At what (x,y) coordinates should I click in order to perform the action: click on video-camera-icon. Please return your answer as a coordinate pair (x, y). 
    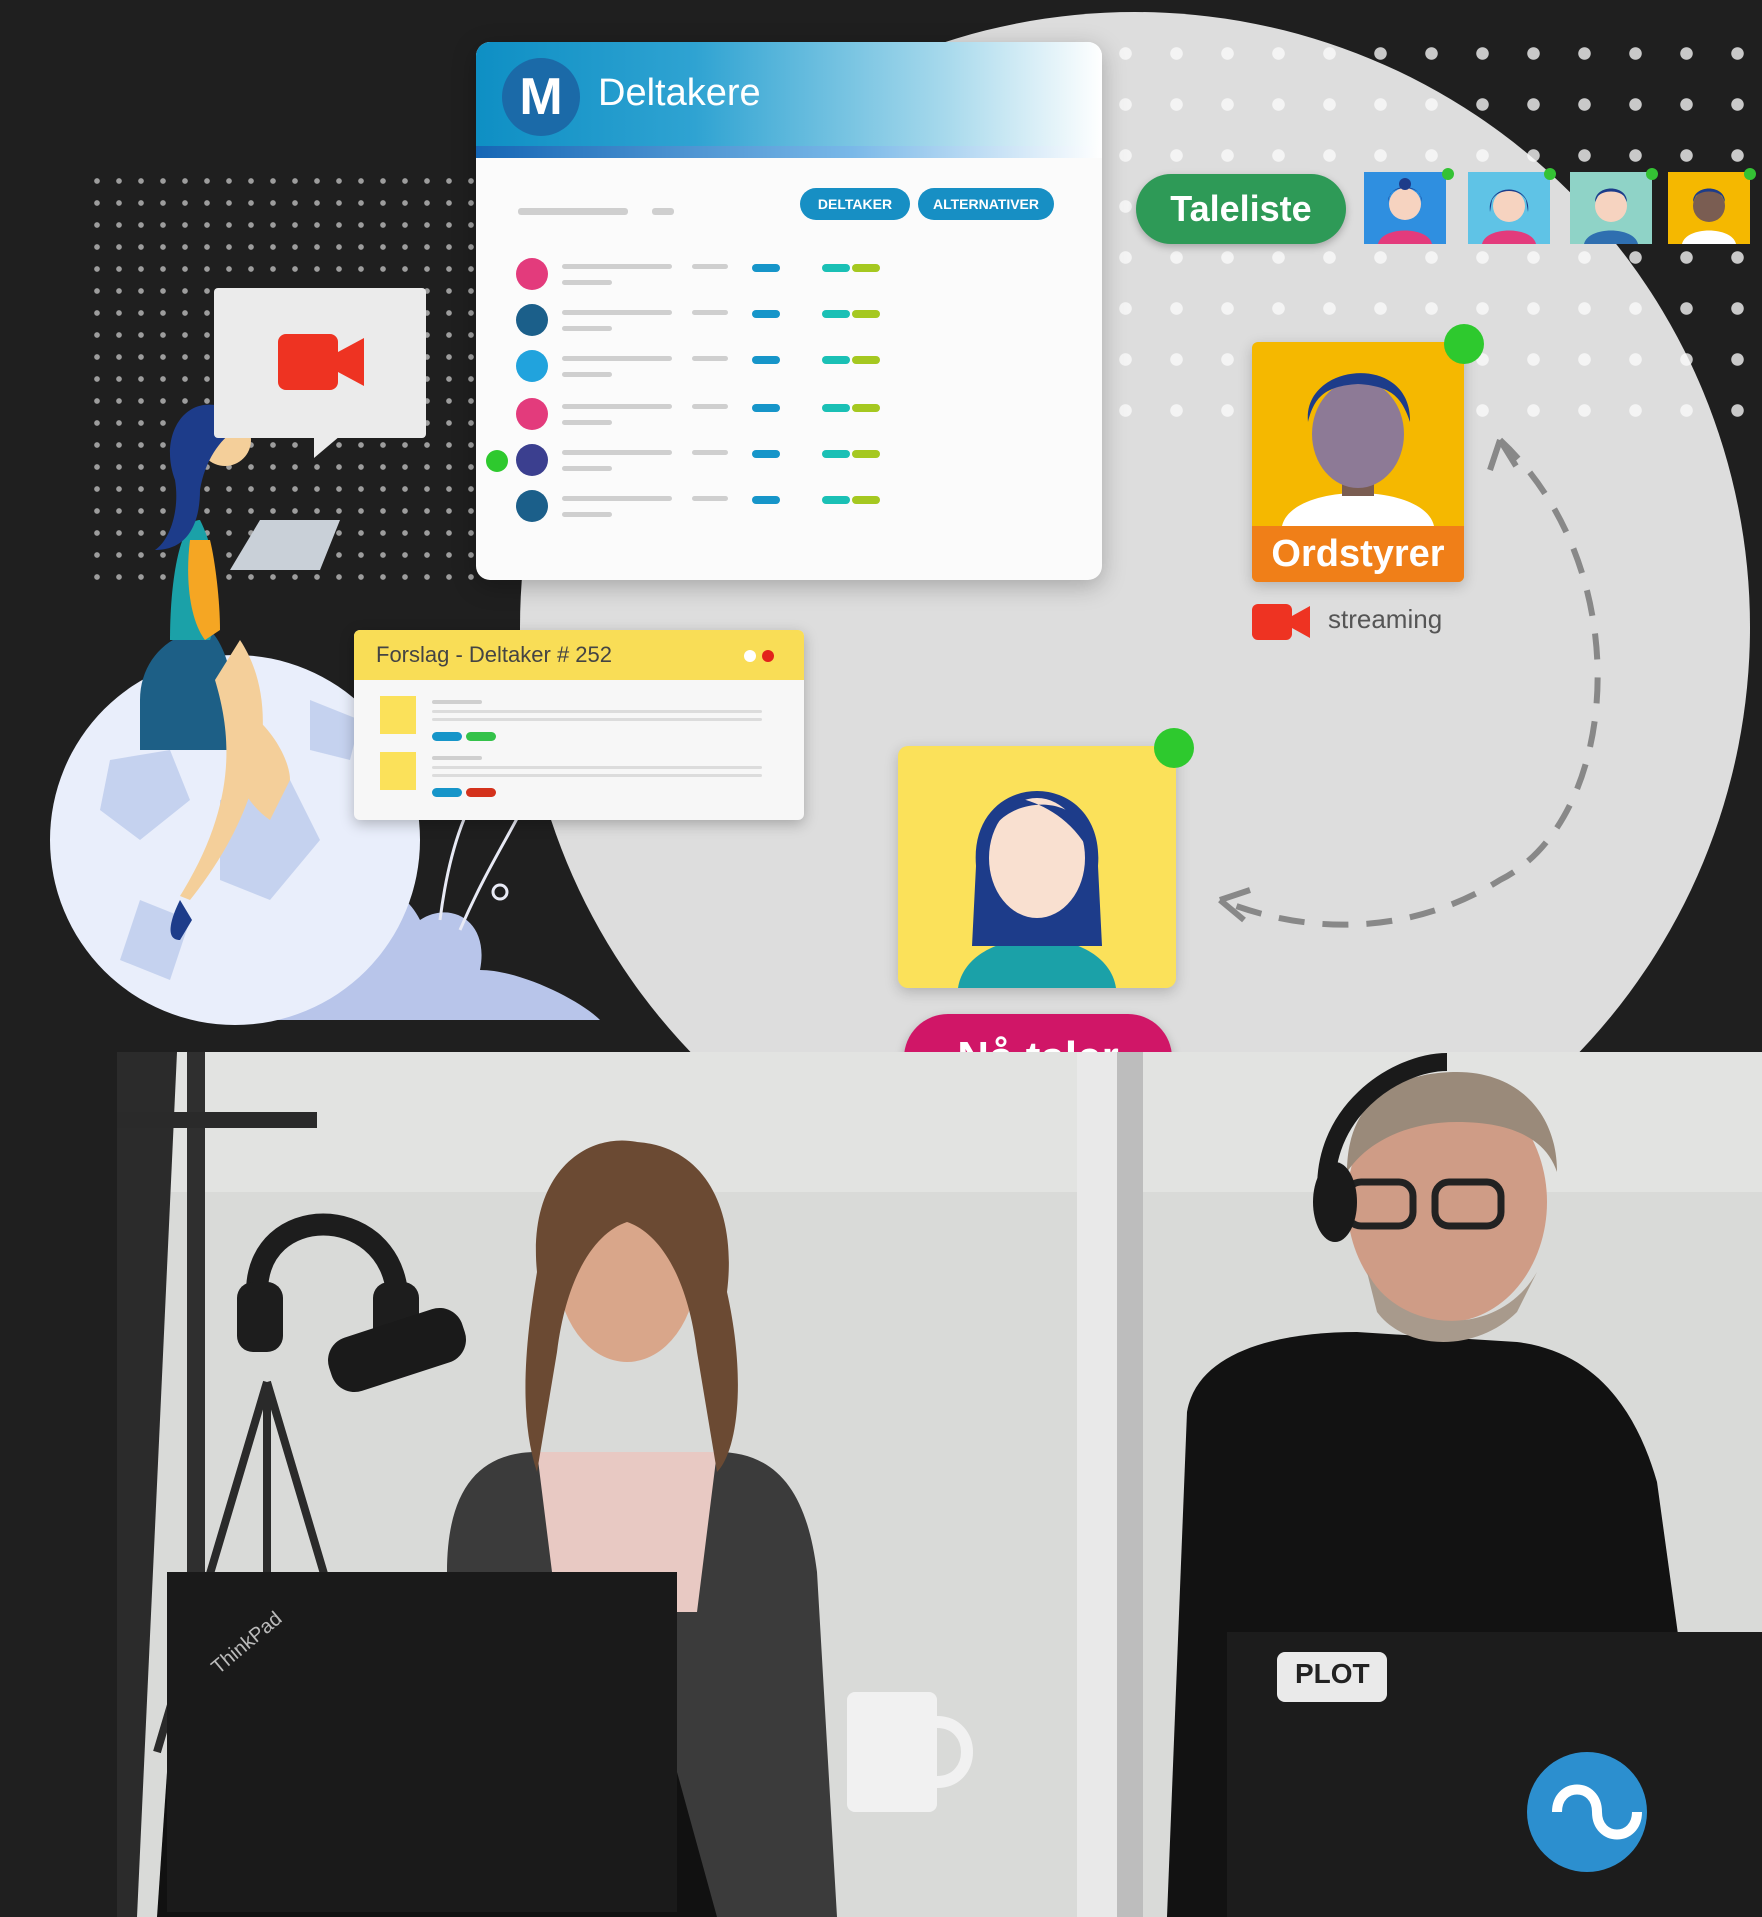
    Looking at the image, I should click on (321, 362).